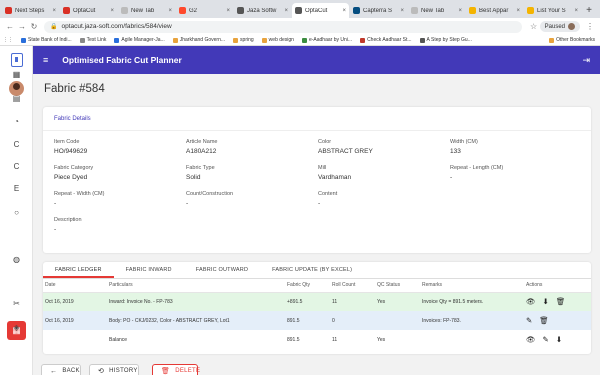 This screenshot has height=375, width=600. I want to click on browser-tab: Capterra S ×, so click(378, 10).